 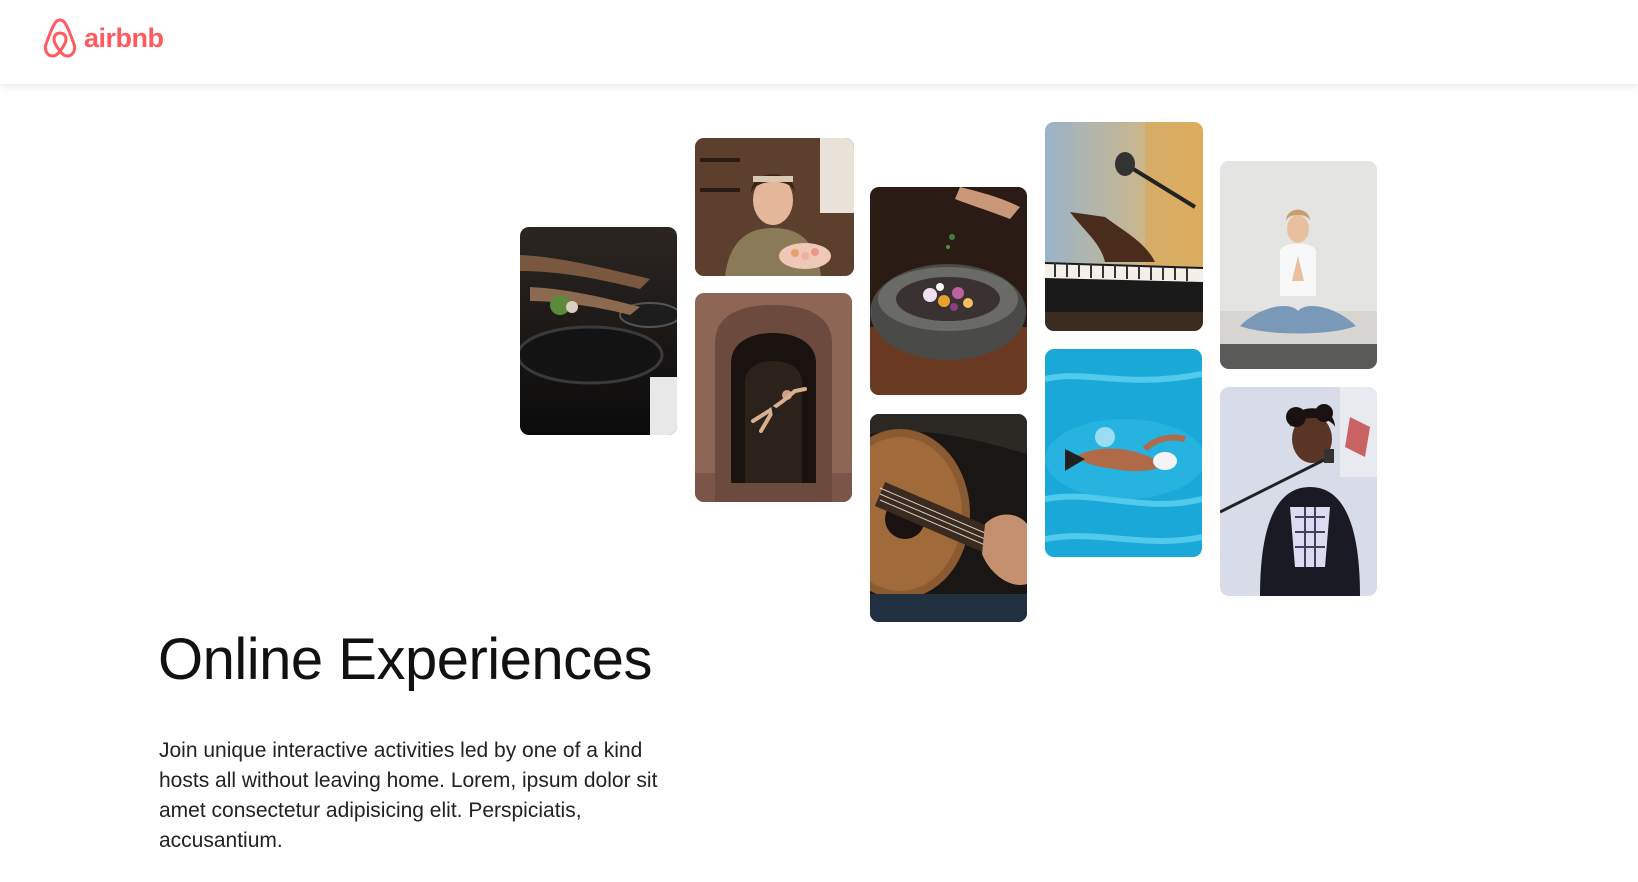 What do you see at coordinates (819, 42) in the screenshot?
I see `top-navbar: airbnb` at bounding box center [819, 42].